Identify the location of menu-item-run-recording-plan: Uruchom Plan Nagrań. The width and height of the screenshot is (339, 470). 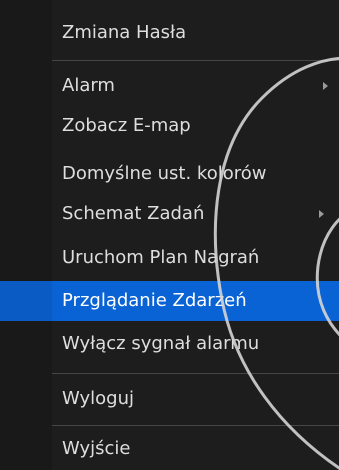
(169, 258).